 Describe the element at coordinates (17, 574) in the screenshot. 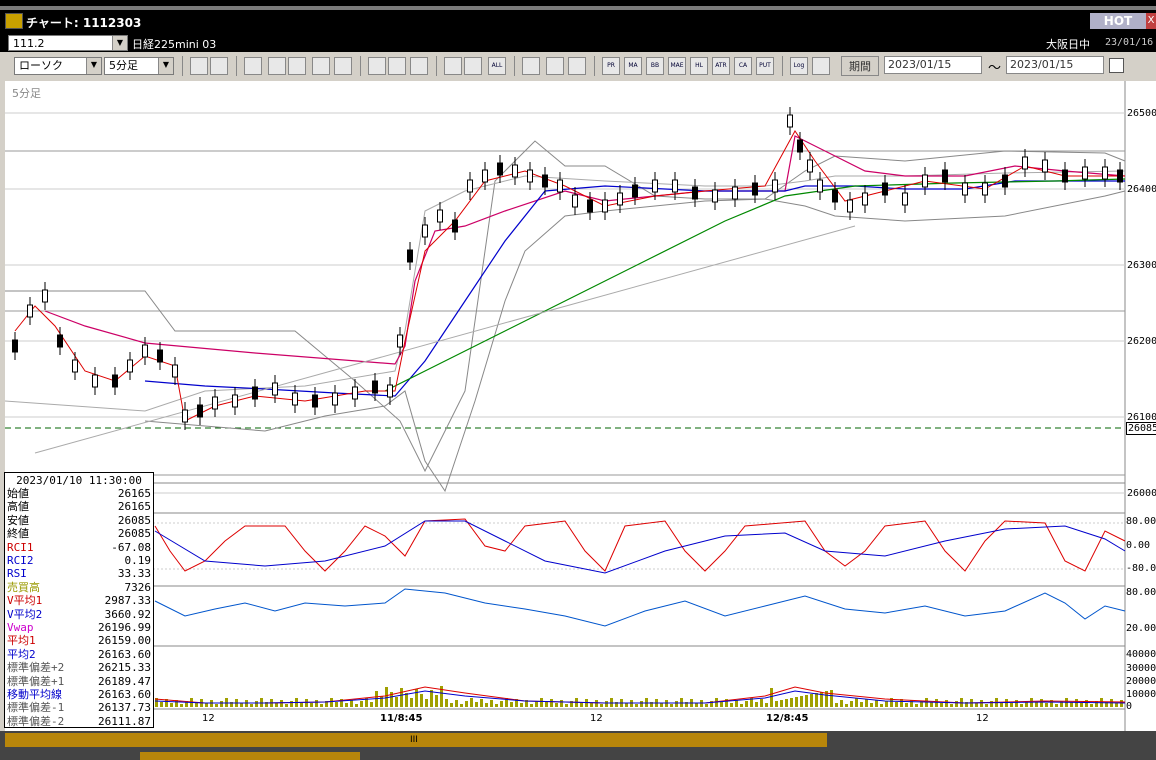

I see `data-row-label: RSI` at that location.